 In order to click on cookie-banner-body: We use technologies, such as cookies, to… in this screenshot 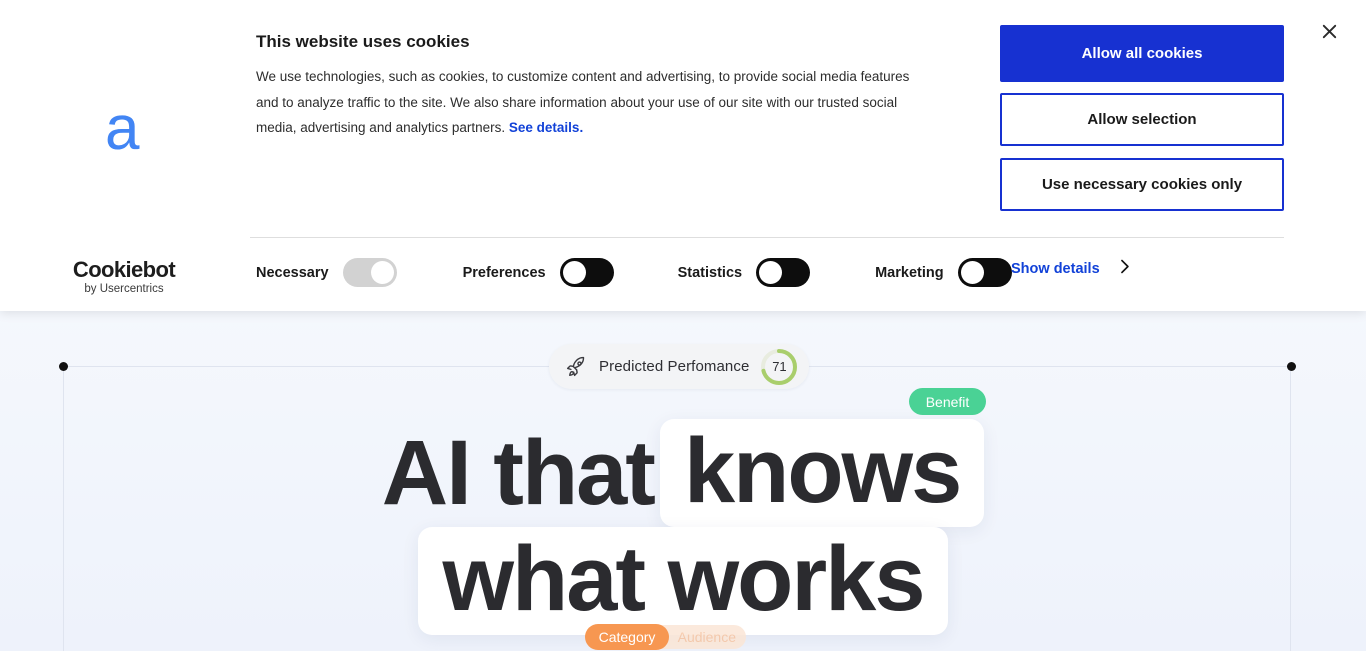, I will do `click(594, 102)`.